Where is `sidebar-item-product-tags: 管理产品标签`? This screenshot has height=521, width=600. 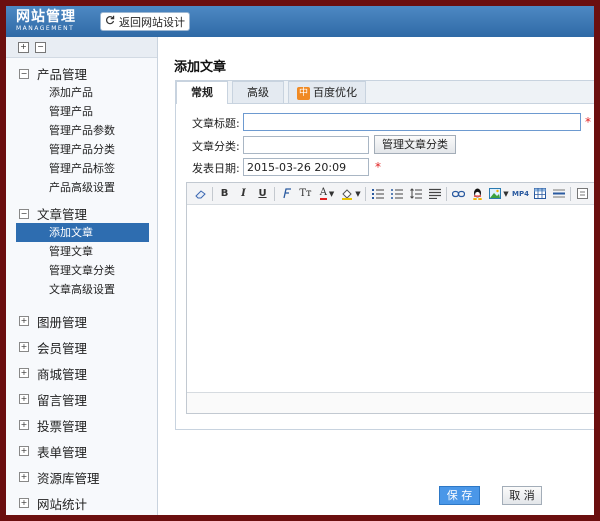 sidebar-item-product-tags: 管理产品标签 is located at coordinates (81, 168).